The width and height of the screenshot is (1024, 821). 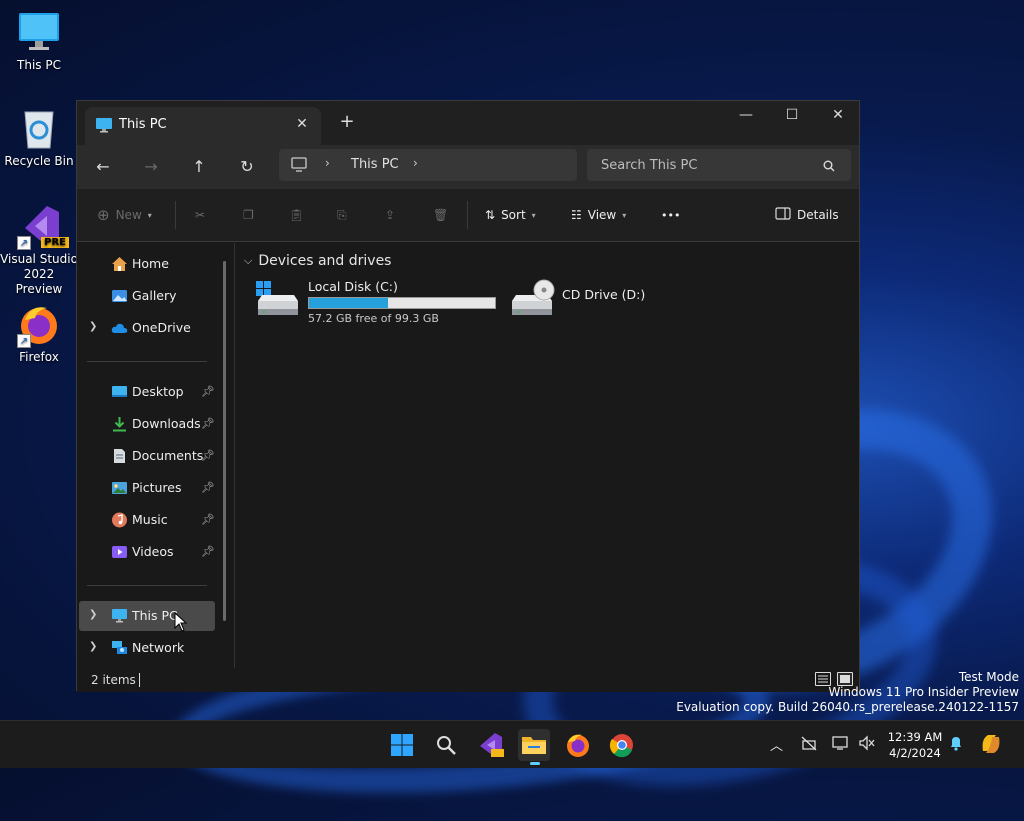 I want to click on more-options-button: •••, so click(x=670, y=215).